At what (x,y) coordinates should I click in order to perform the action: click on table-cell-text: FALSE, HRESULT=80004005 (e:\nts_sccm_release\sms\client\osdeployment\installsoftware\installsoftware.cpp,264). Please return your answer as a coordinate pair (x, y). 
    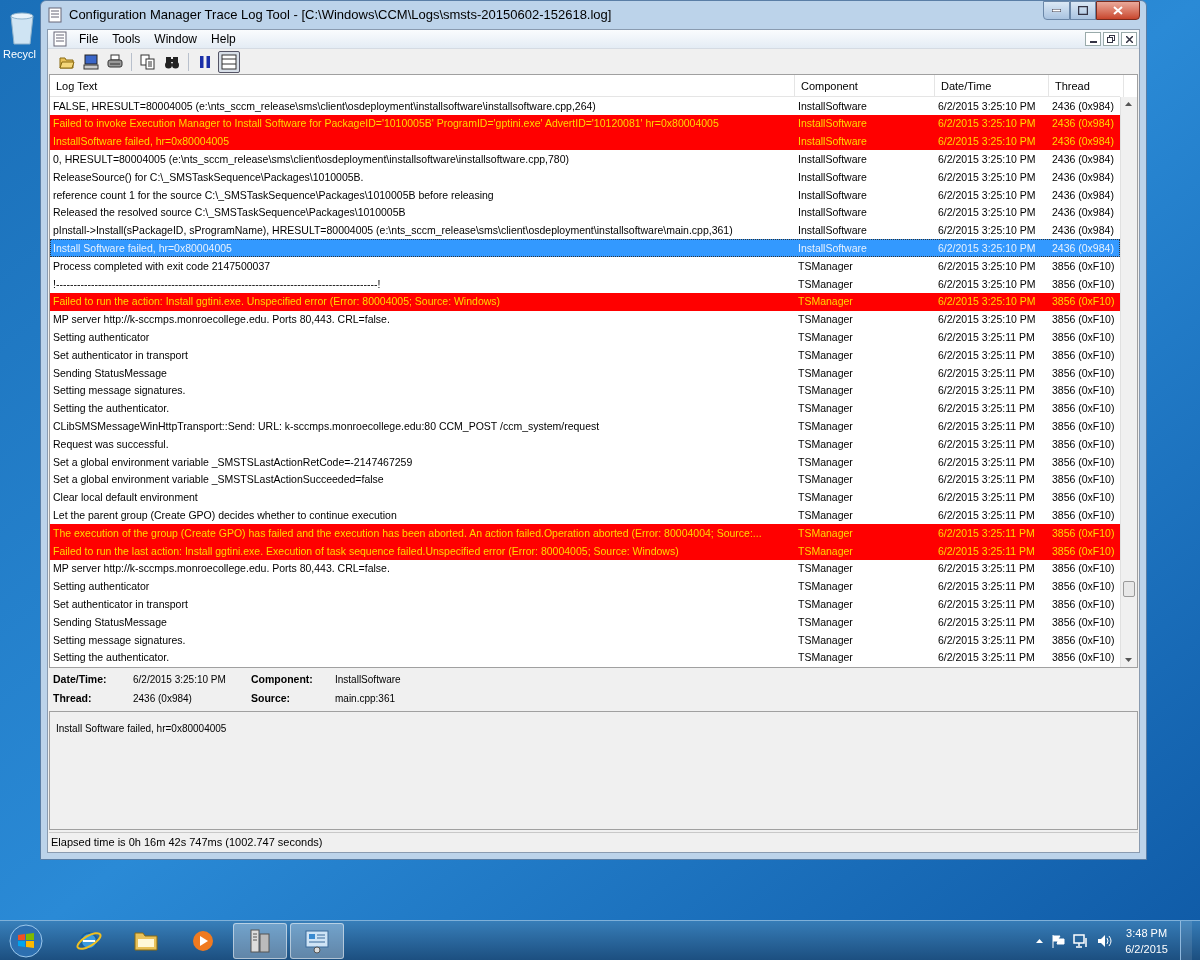
    Looking at the image, I should click on (324, 106).